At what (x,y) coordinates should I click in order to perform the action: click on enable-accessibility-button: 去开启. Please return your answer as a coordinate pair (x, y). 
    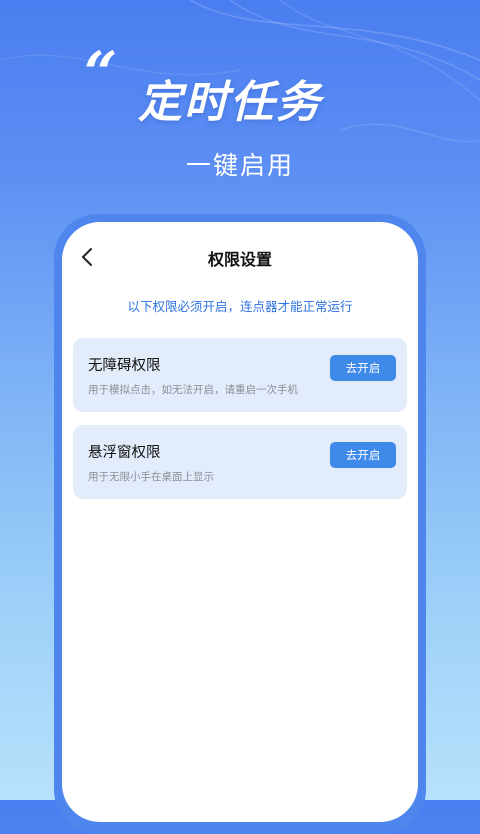
    Looking at the image, I should click on (363, 368).